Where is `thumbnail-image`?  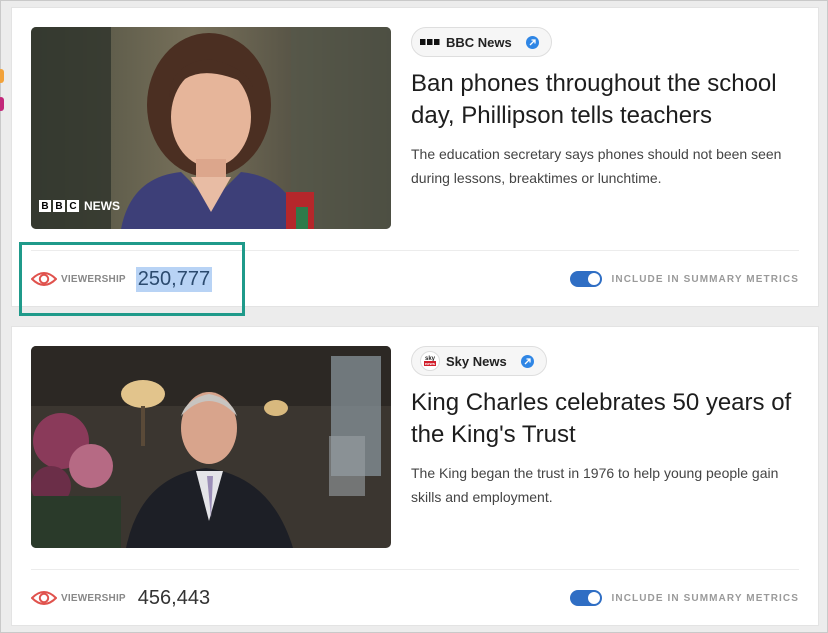 thumbnail-image is located at coordinates (211, 447).